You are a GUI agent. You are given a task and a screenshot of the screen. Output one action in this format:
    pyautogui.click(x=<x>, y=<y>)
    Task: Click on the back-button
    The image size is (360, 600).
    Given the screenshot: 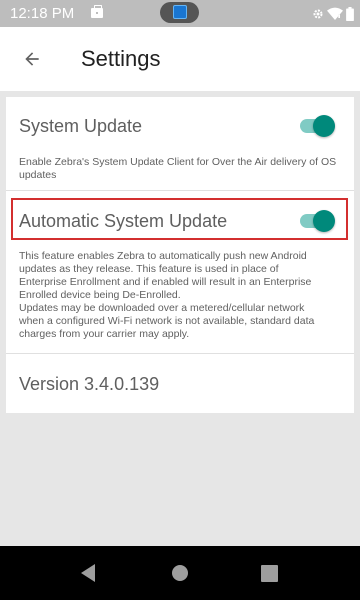 What is the action you would take?
    pyautogui.click(x=32, y=59)
    